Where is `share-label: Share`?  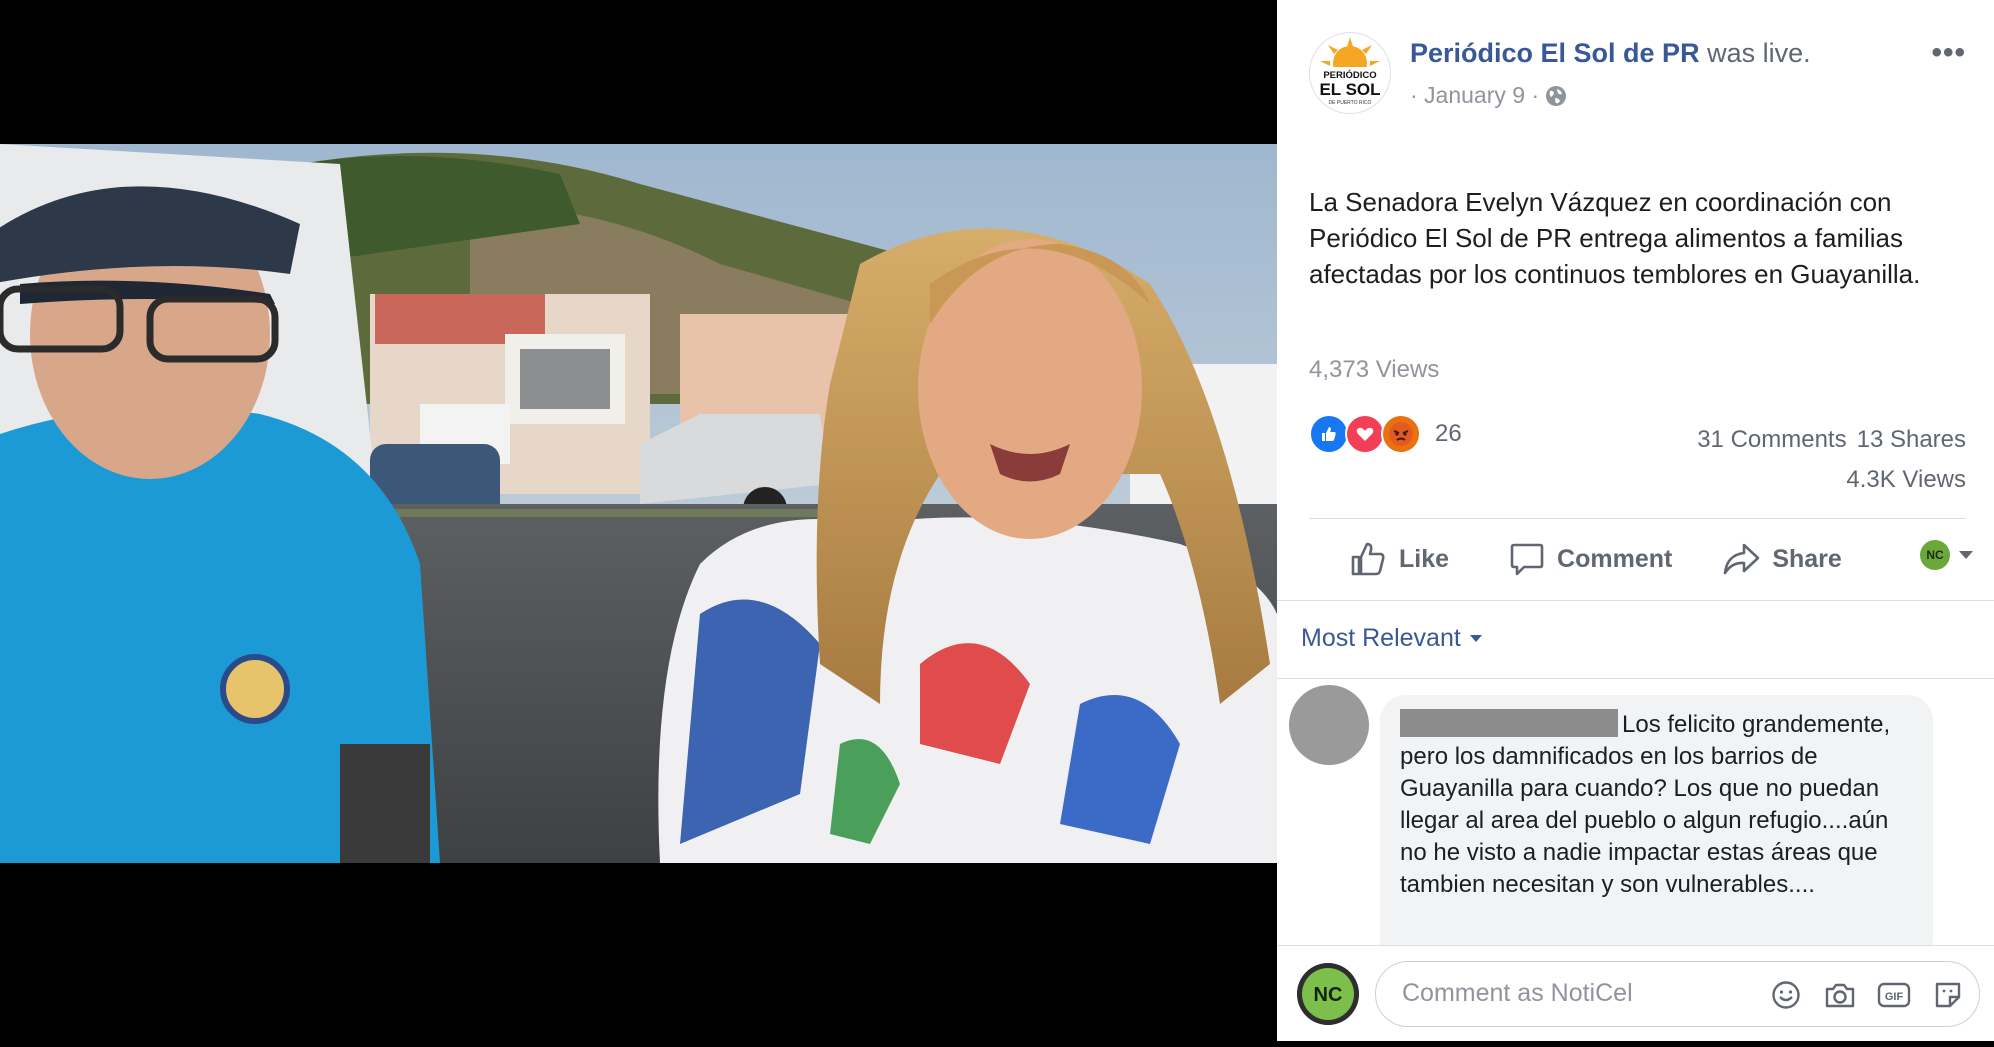 share-label: Share is located at coordinates (1807, 558).